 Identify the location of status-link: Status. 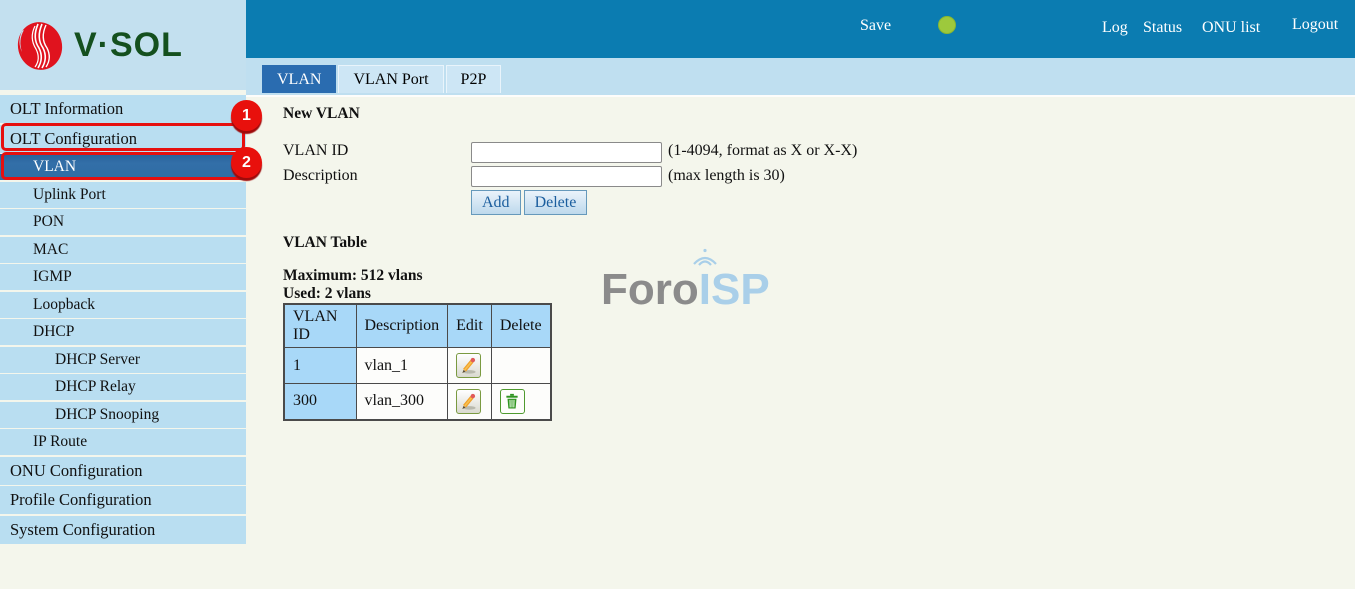
(1162, 28).